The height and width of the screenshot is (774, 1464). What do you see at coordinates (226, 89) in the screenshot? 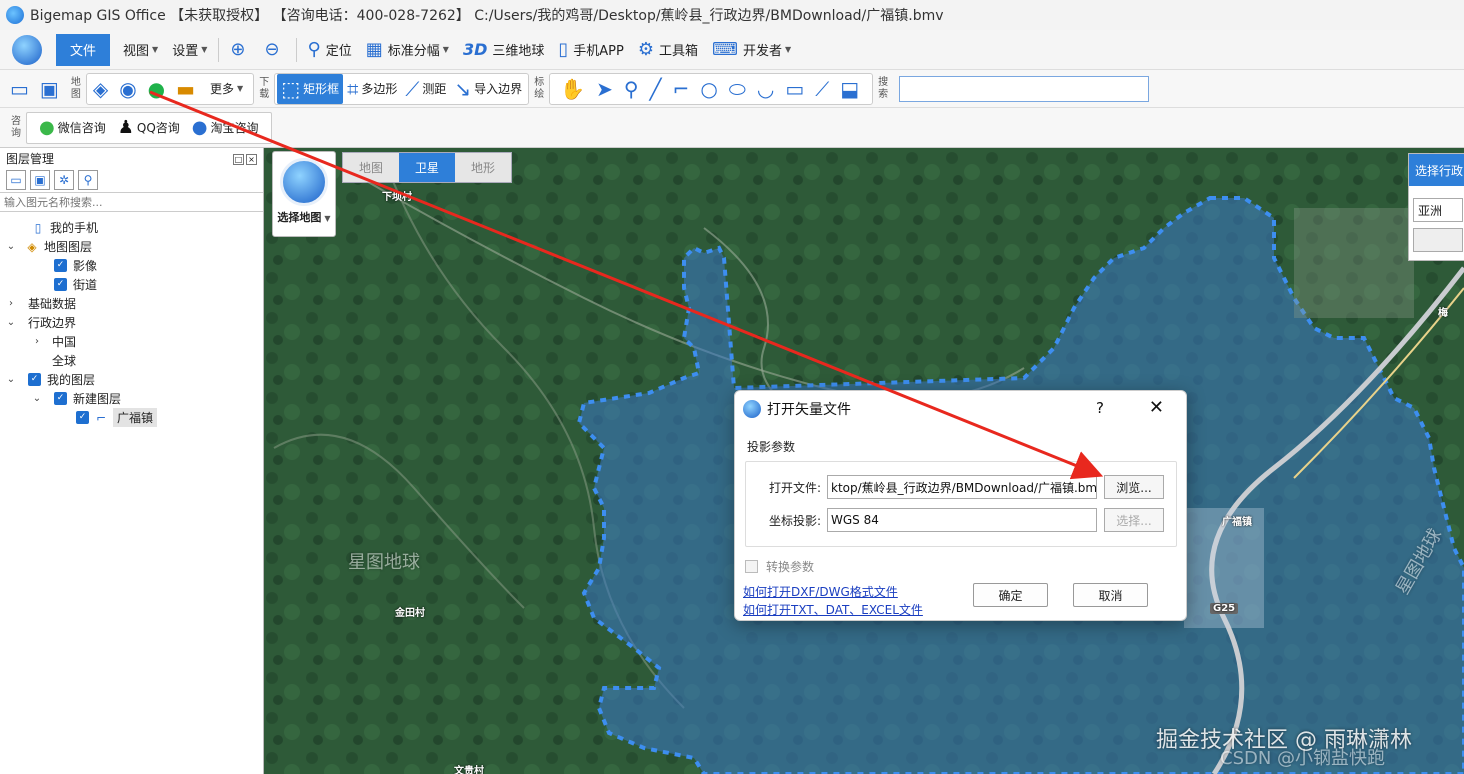
I see `more-button: 更多 ▼` at bounding box center [226, 89].